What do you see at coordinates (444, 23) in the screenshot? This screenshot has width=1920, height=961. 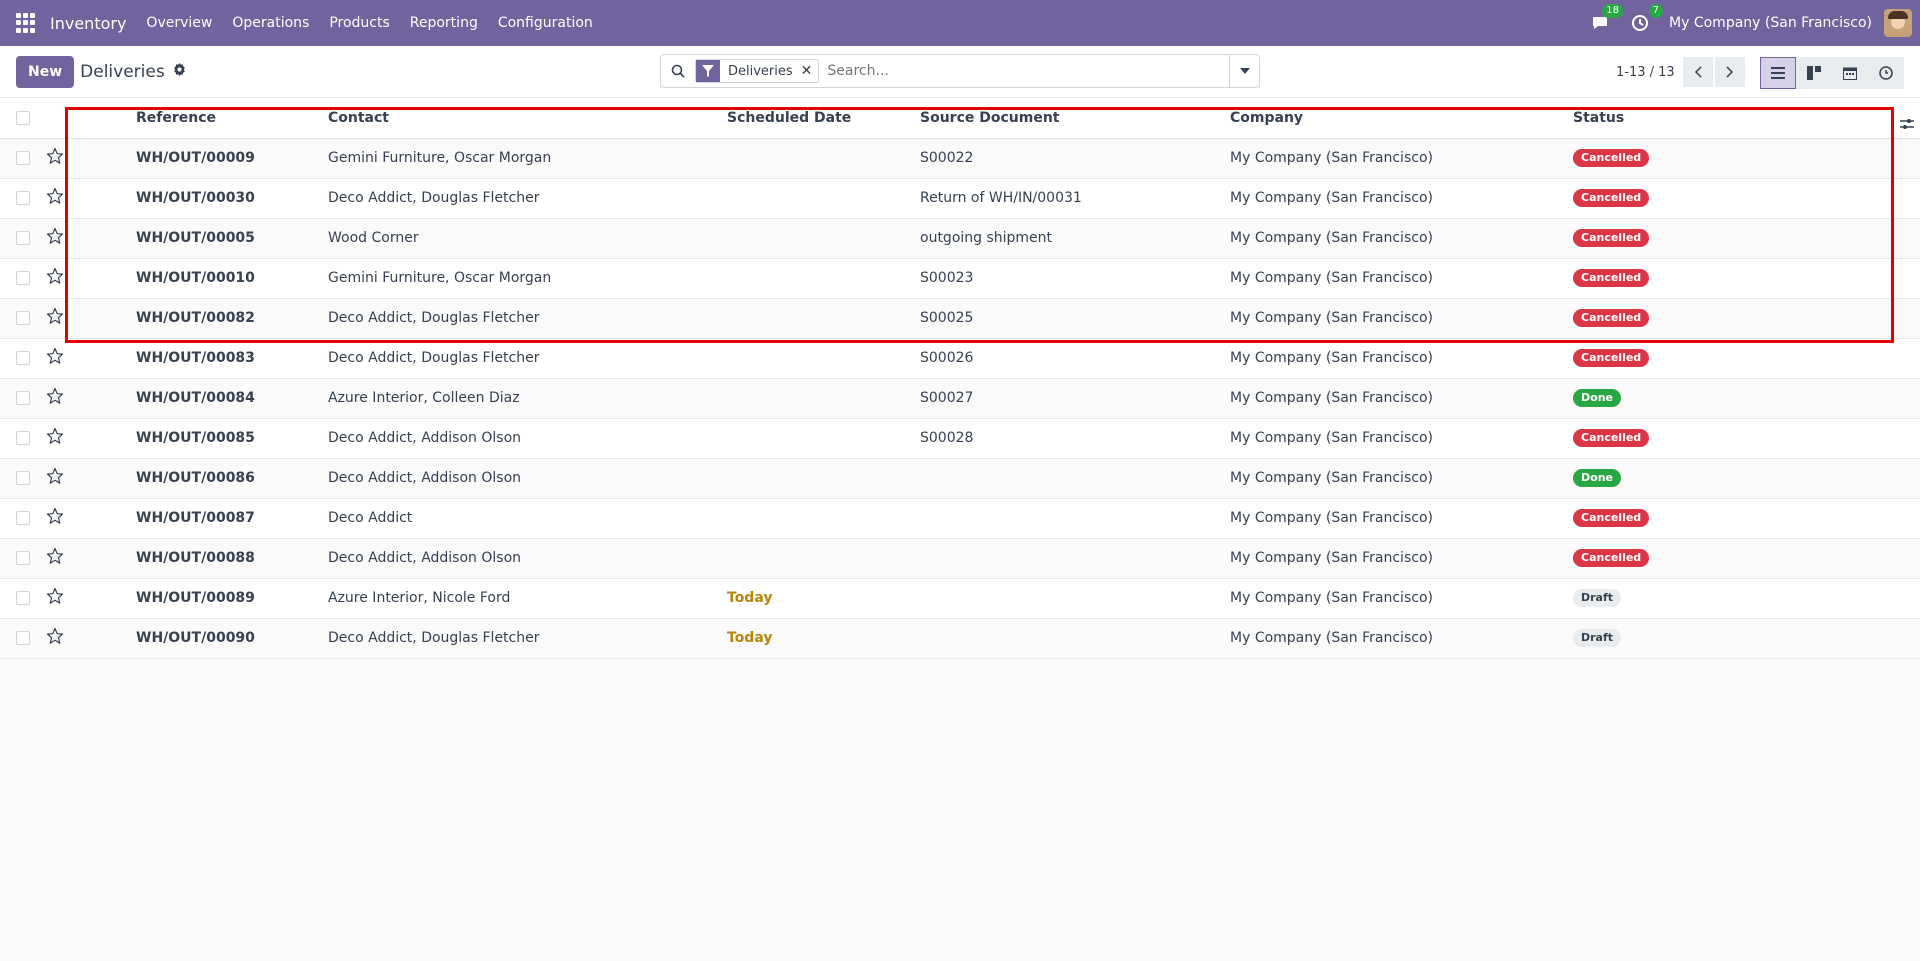 I see `menu-reporting: Reporting` at bounding box center [444, 23].